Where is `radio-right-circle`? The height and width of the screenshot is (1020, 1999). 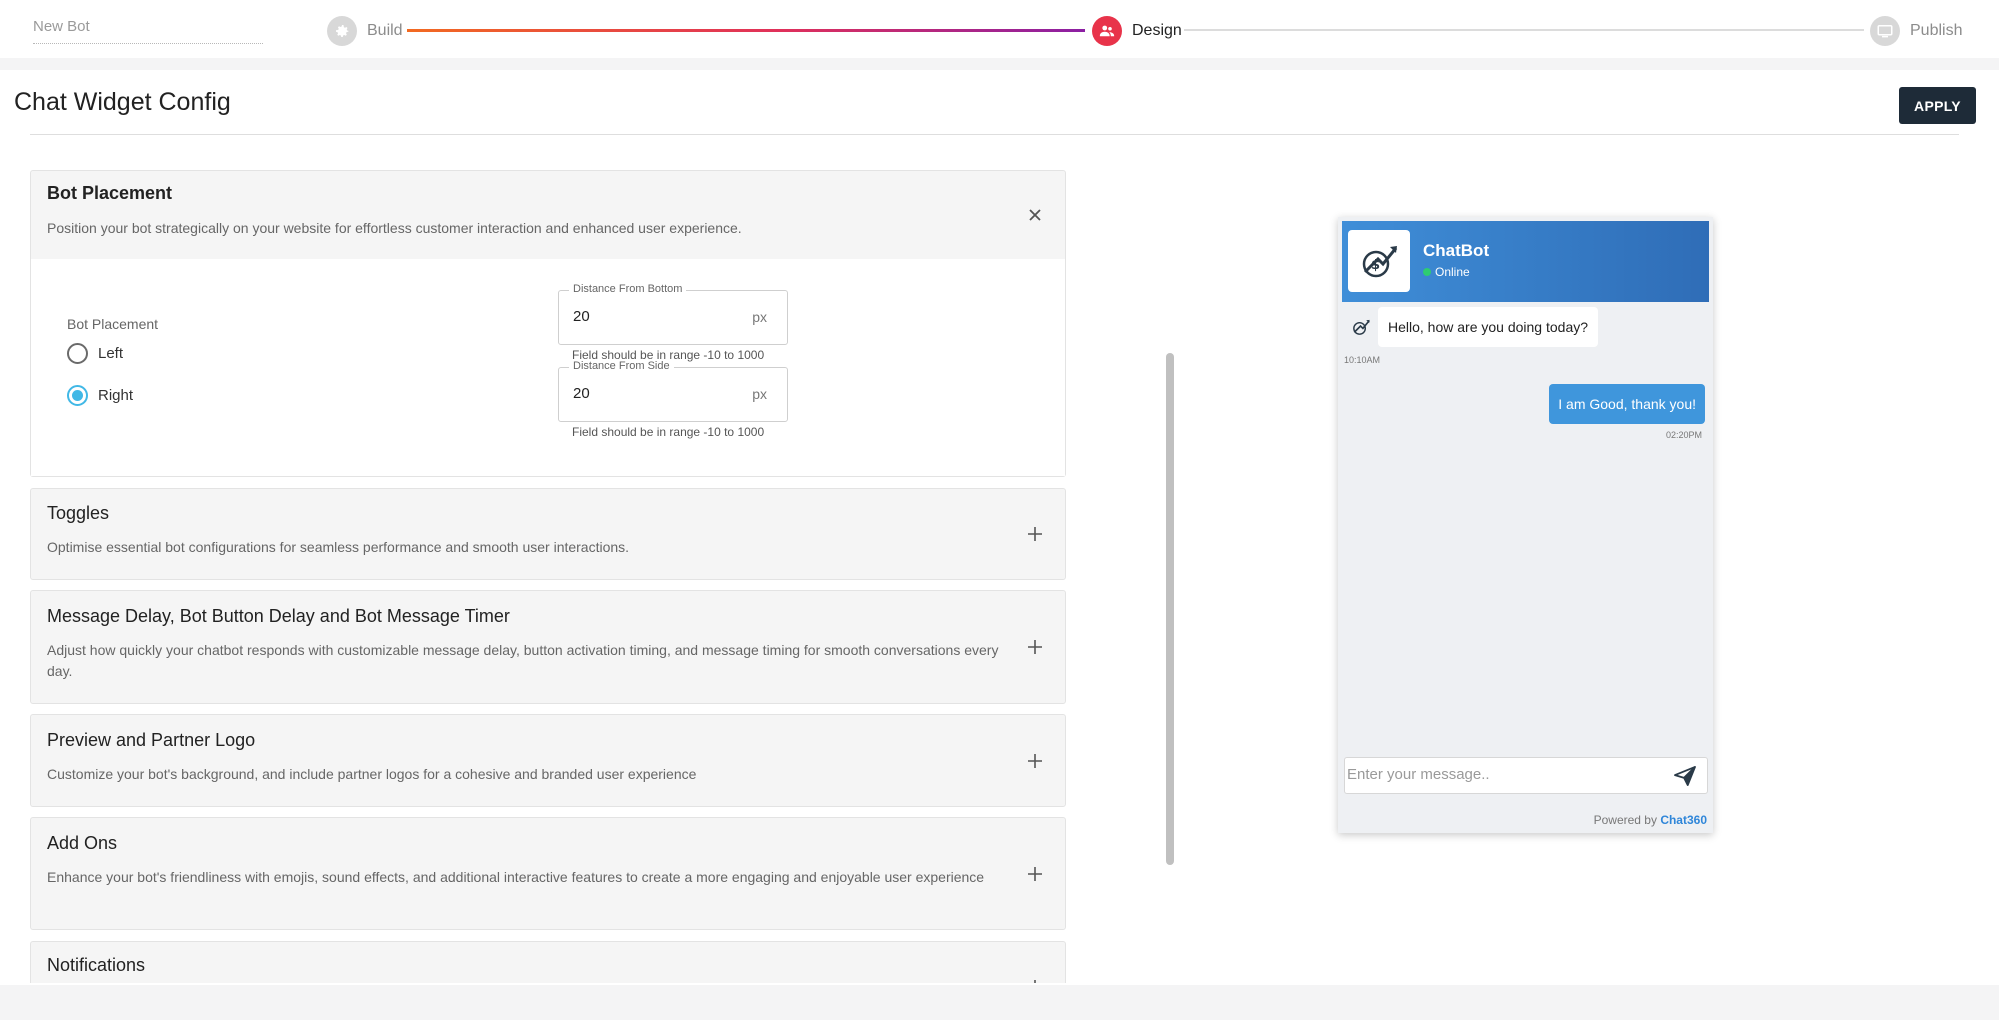 radio-right-circle is located at coordinates (77, 395).